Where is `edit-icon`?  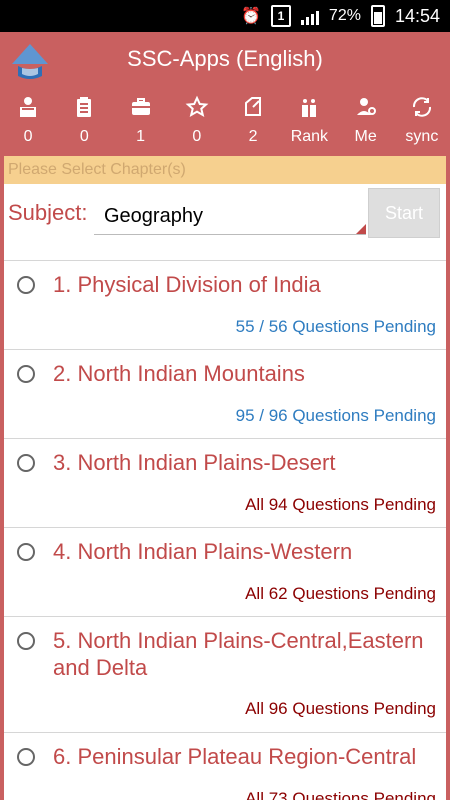
edit-icon is located at coordinates (253, 107).